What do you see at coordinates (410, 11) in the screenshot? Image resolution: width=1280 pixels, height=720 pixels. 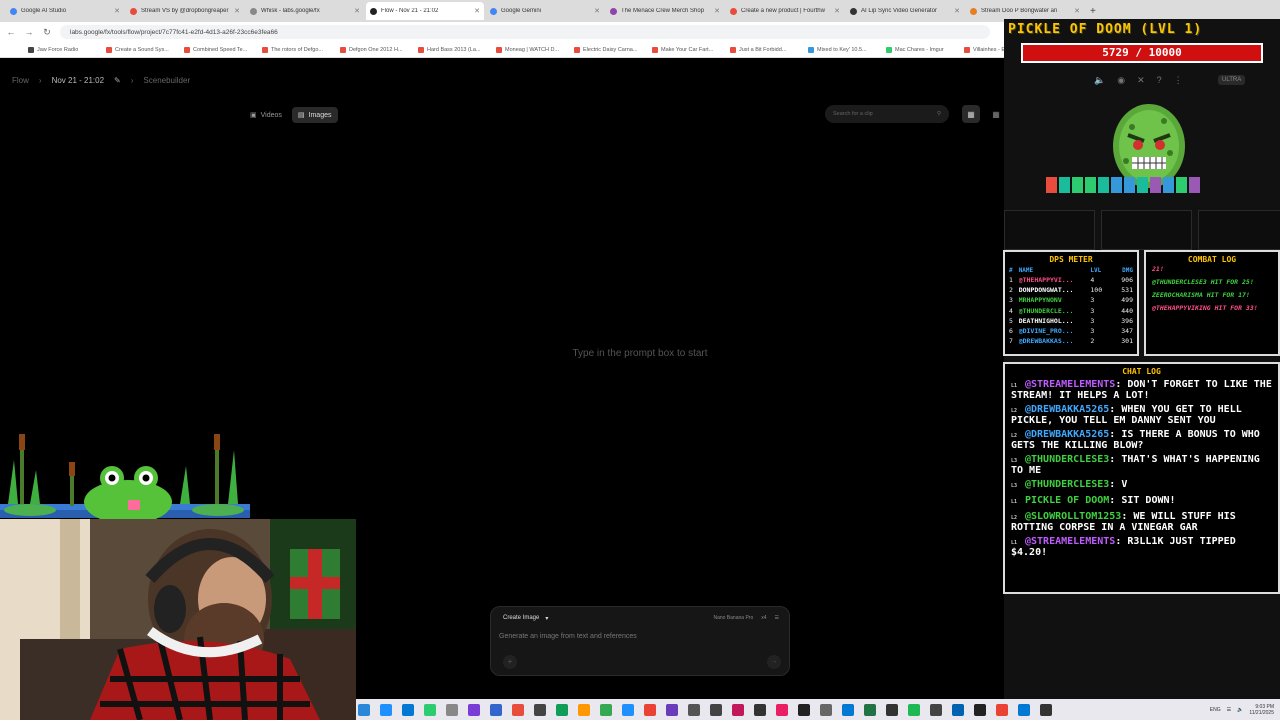 I see `tab-title: Flow - Nov 21 - 21:02` at bounding box center [410, 11].